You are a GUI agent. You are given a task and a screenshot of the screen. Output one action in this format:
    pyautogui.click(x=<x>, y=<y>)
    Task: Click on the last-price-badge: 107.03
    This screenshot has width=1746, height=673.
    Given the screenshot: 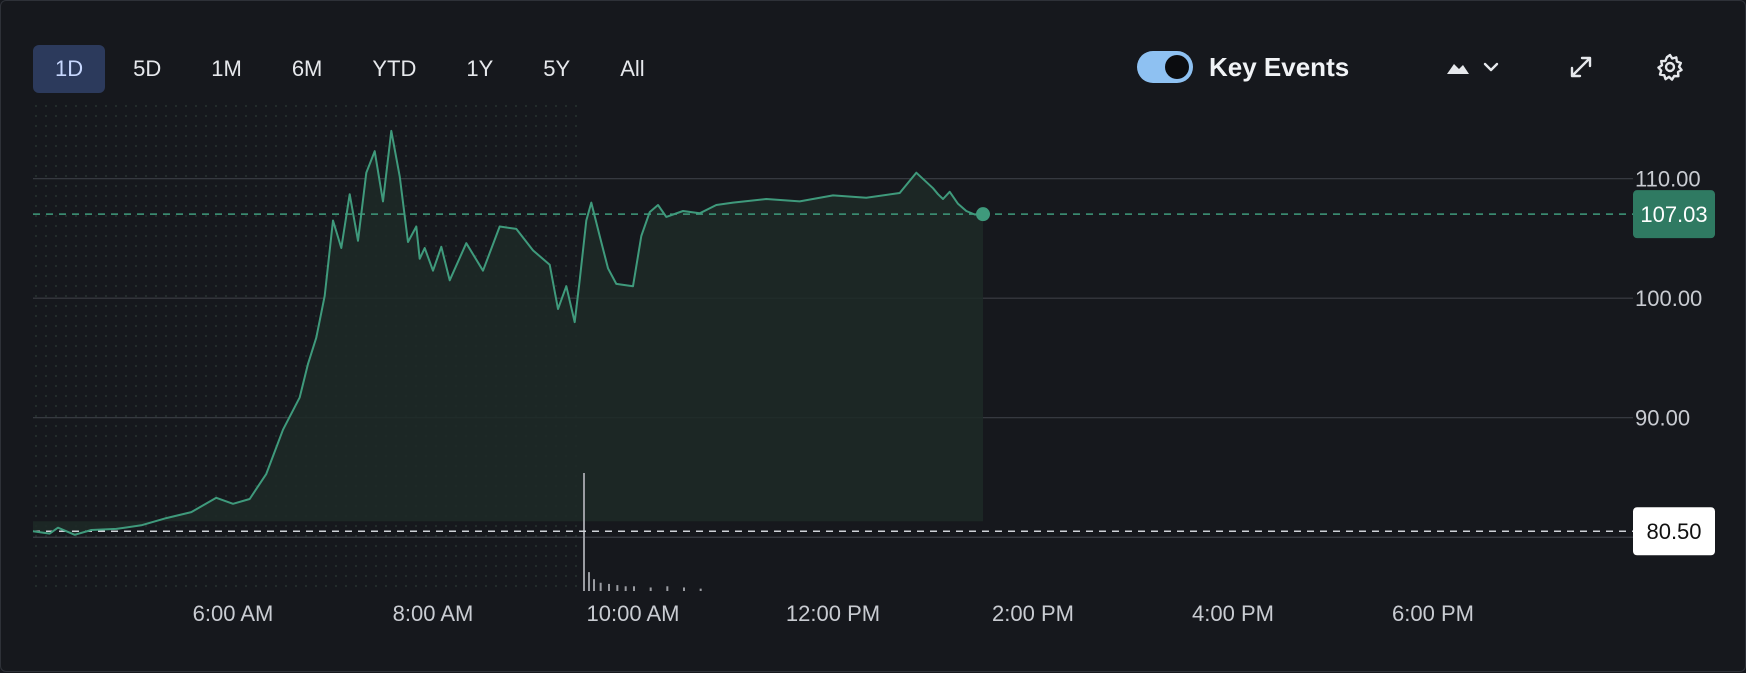 What is the action you would take?
    pyautogui.click(x=1674, y=214)
    